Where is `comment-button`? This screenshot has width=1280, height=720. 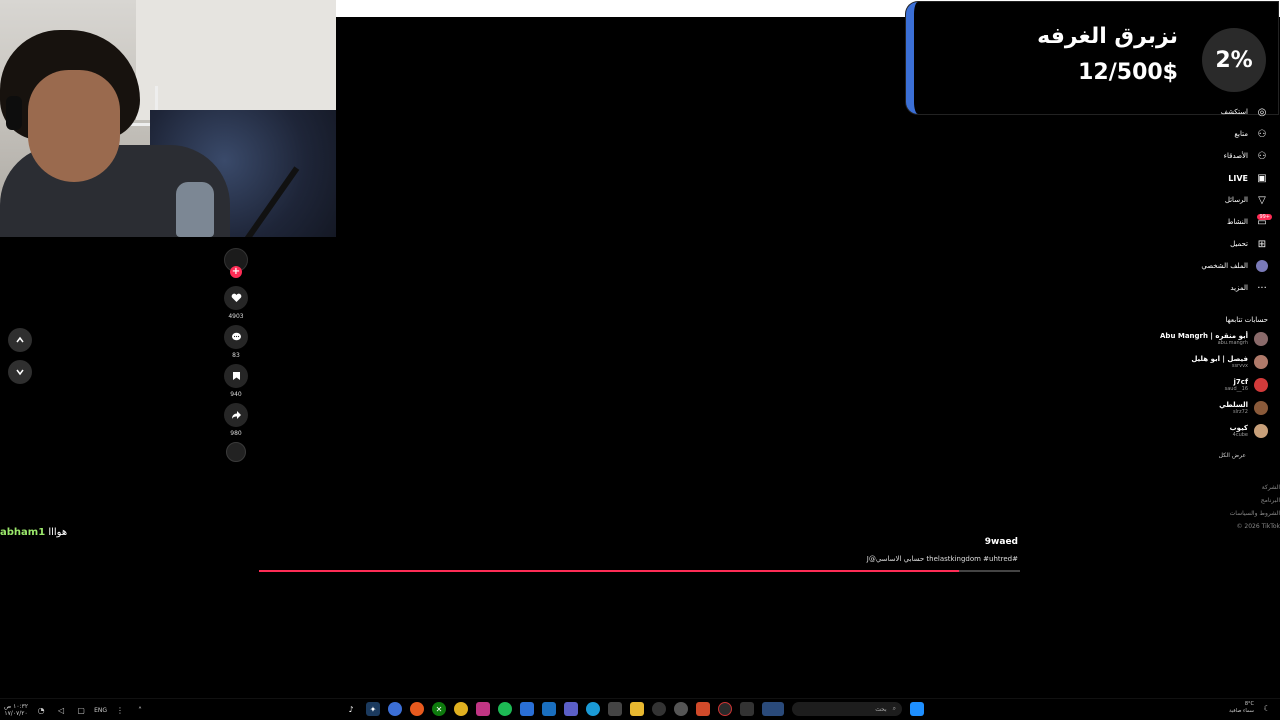
comment-button is located at coordinates (236, 337).